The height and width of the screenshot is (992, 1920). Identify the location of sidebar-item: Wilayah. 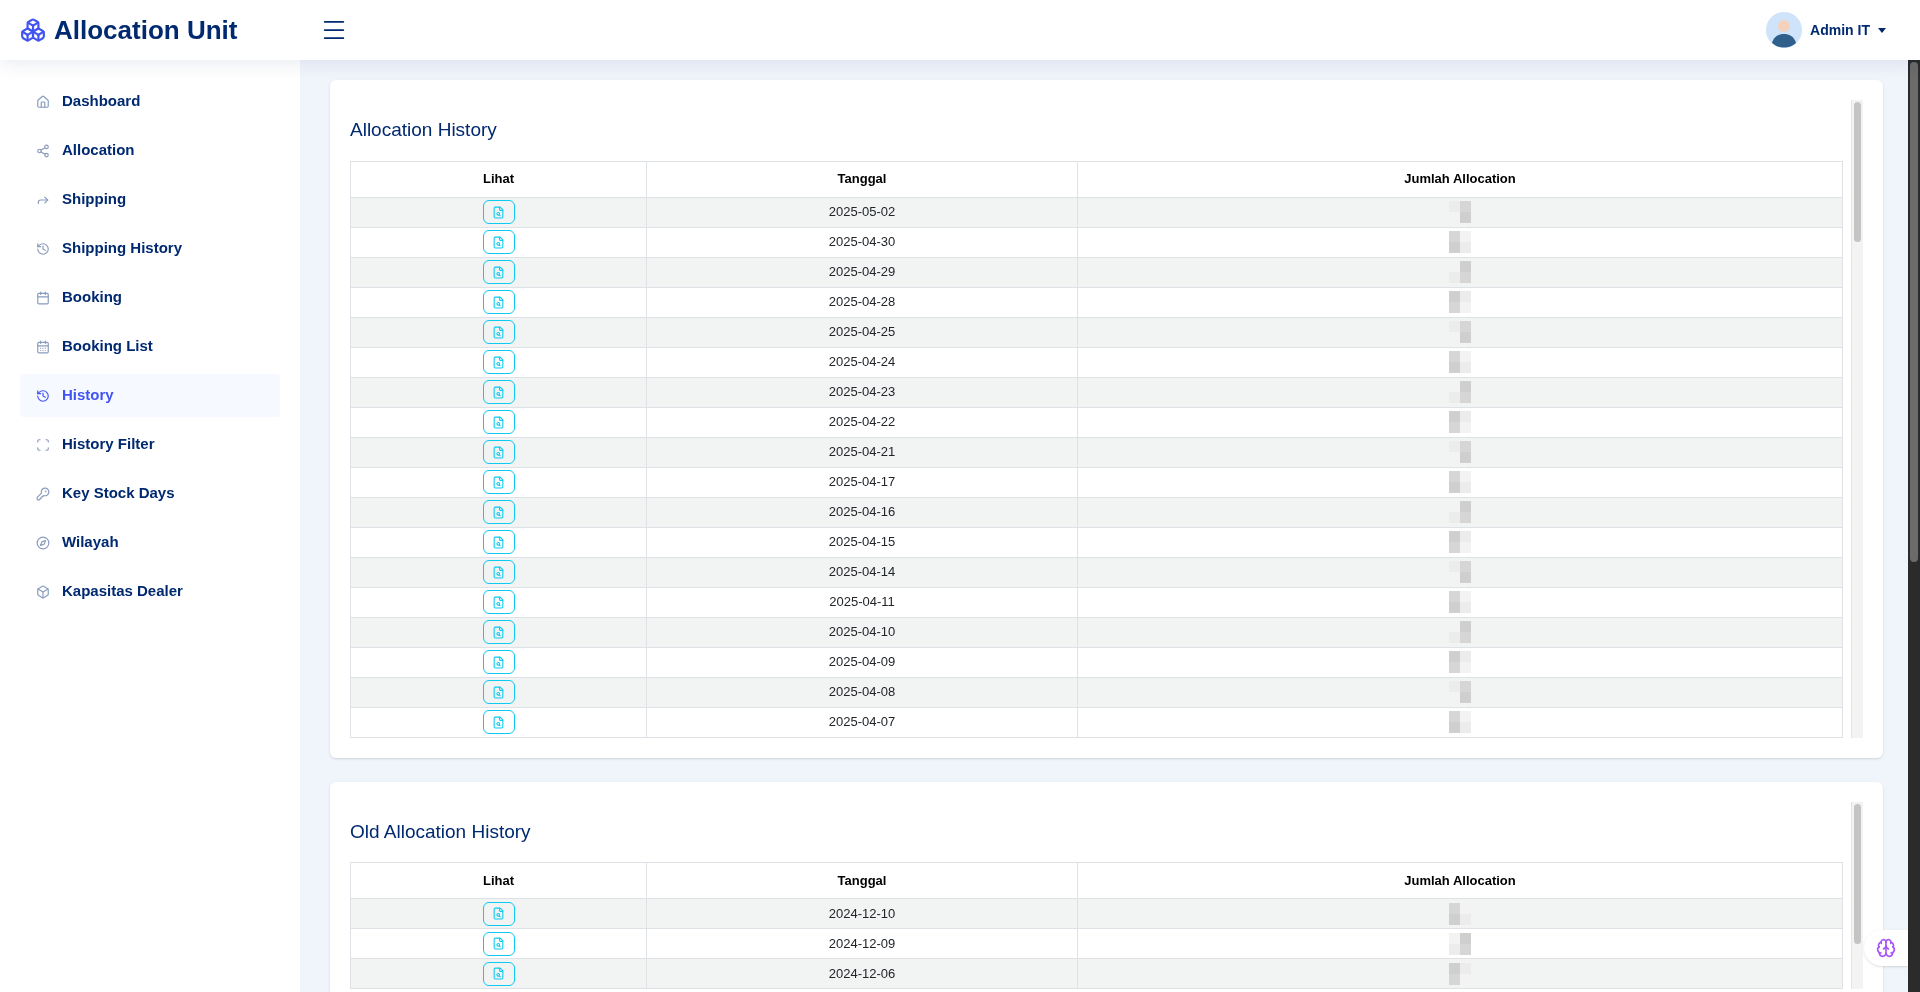
(150, 542).